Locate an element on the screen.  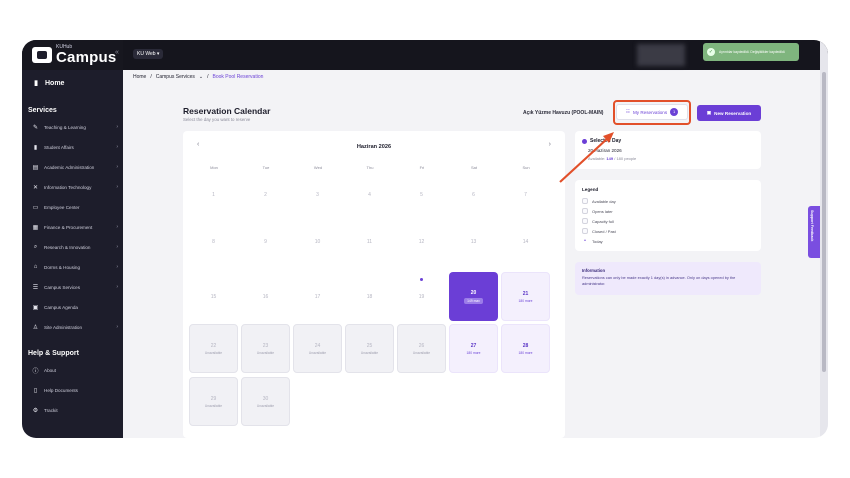
calendar-day: 24 Unavailable is located at coordinates (317, 348).